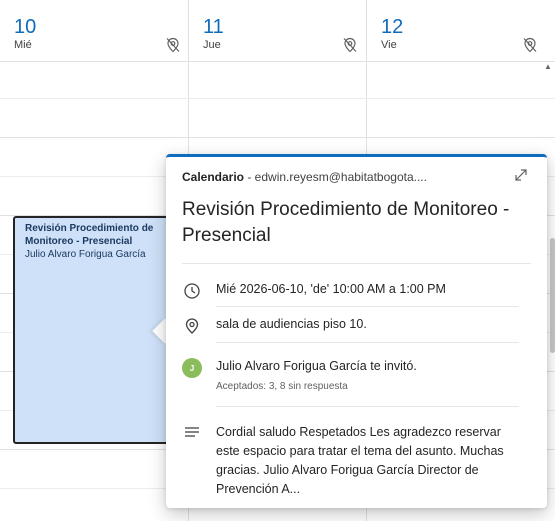 This screenshot has width=555, height=521. What do you see at coordinates (316, 386) in the screenshot?
I see `response-summary: Aceptados: 3, 8 sin respuesta` at bounding box center [316, 386].